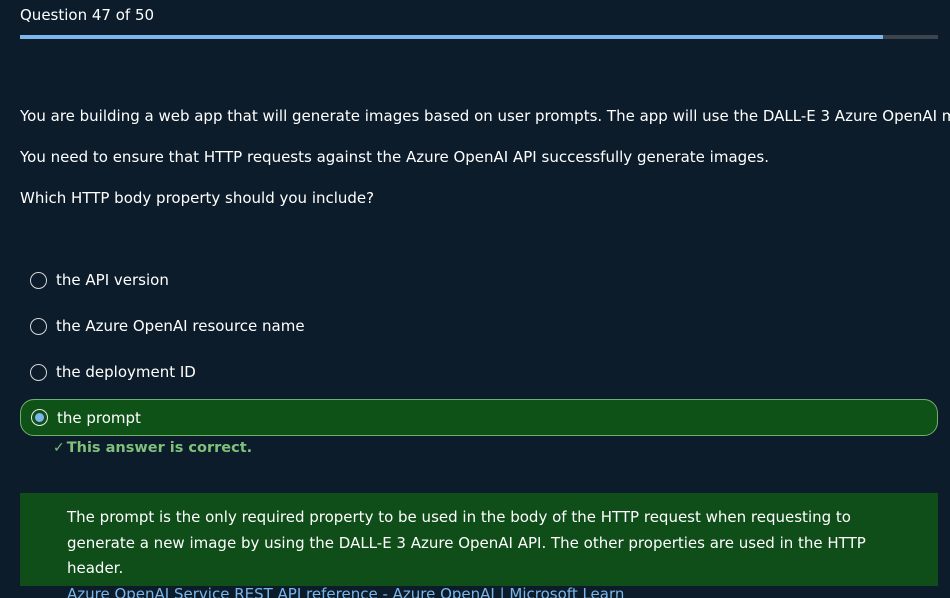 The height and width of the screenshot is (598, 950). I want to click on option-label: the Azure OpenAI resource name, so click(180, 326).